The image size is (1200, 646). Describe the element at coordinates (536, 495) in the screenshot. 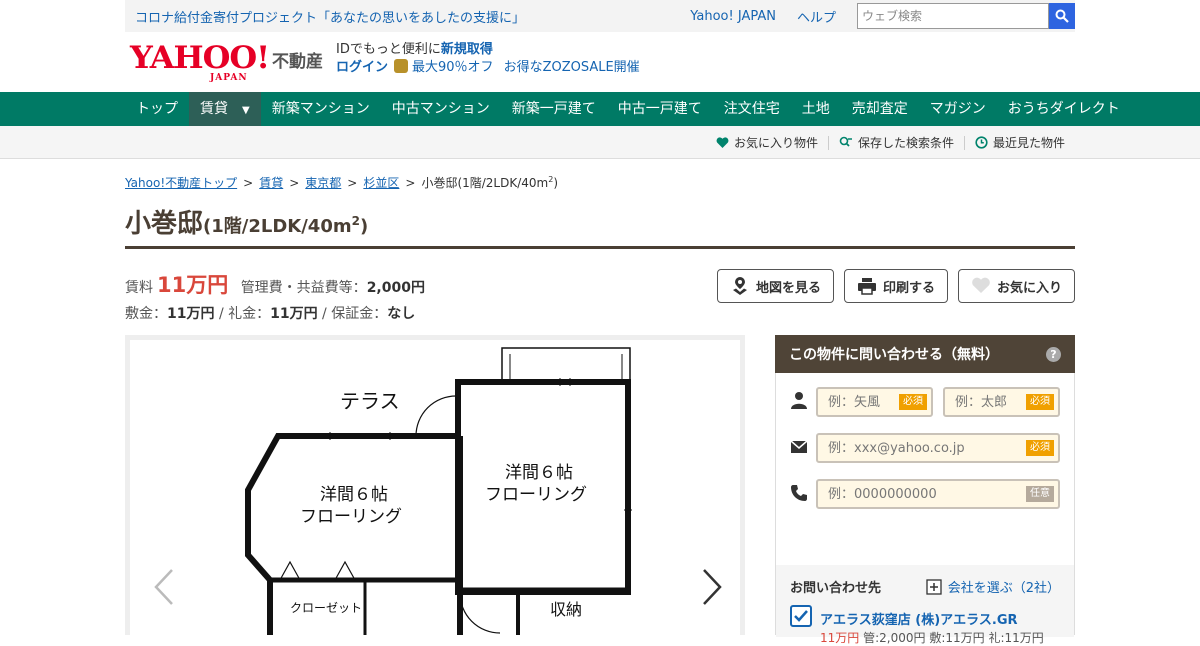

I see `room2-flooring: フローリング` at that location.